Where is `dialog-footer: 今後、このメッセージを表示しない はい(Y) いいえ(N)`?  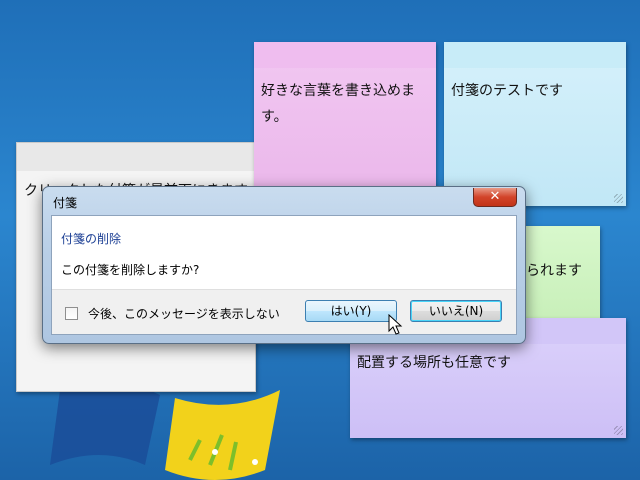 dialog-footer: 今後、このメッセージを表示しない はい(Y) いいえ(N) is located at coordinates (284, 311).